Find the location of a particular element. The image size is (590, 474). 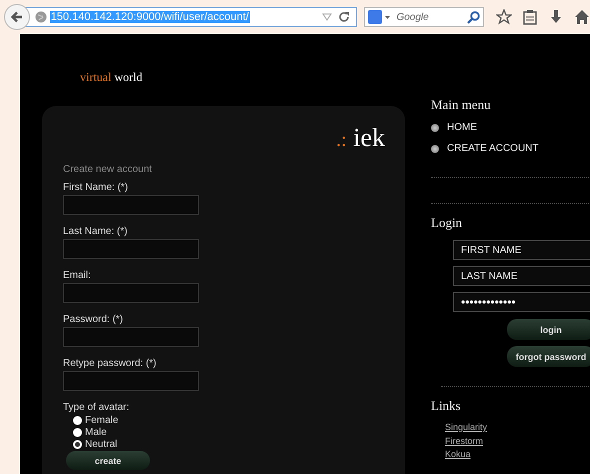

field-label: Email: is located at coordinates (77, 275).